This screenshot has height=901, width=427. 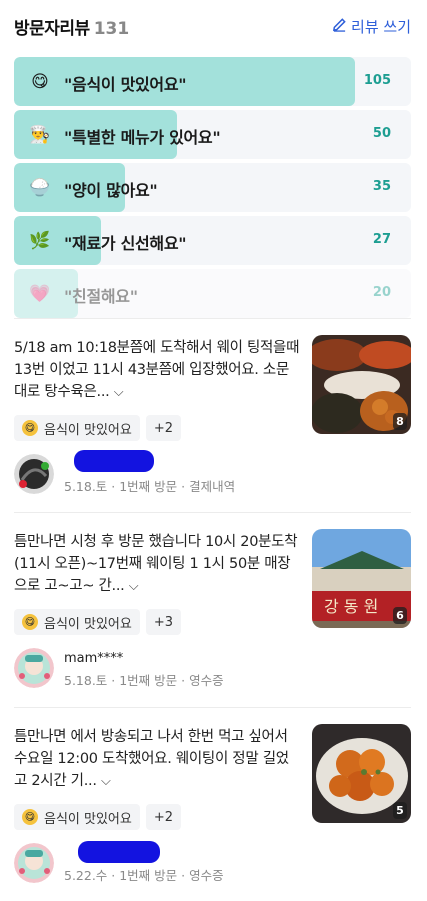 I want to click on visit-date: 5.22.수, so click(x=86, y=875).